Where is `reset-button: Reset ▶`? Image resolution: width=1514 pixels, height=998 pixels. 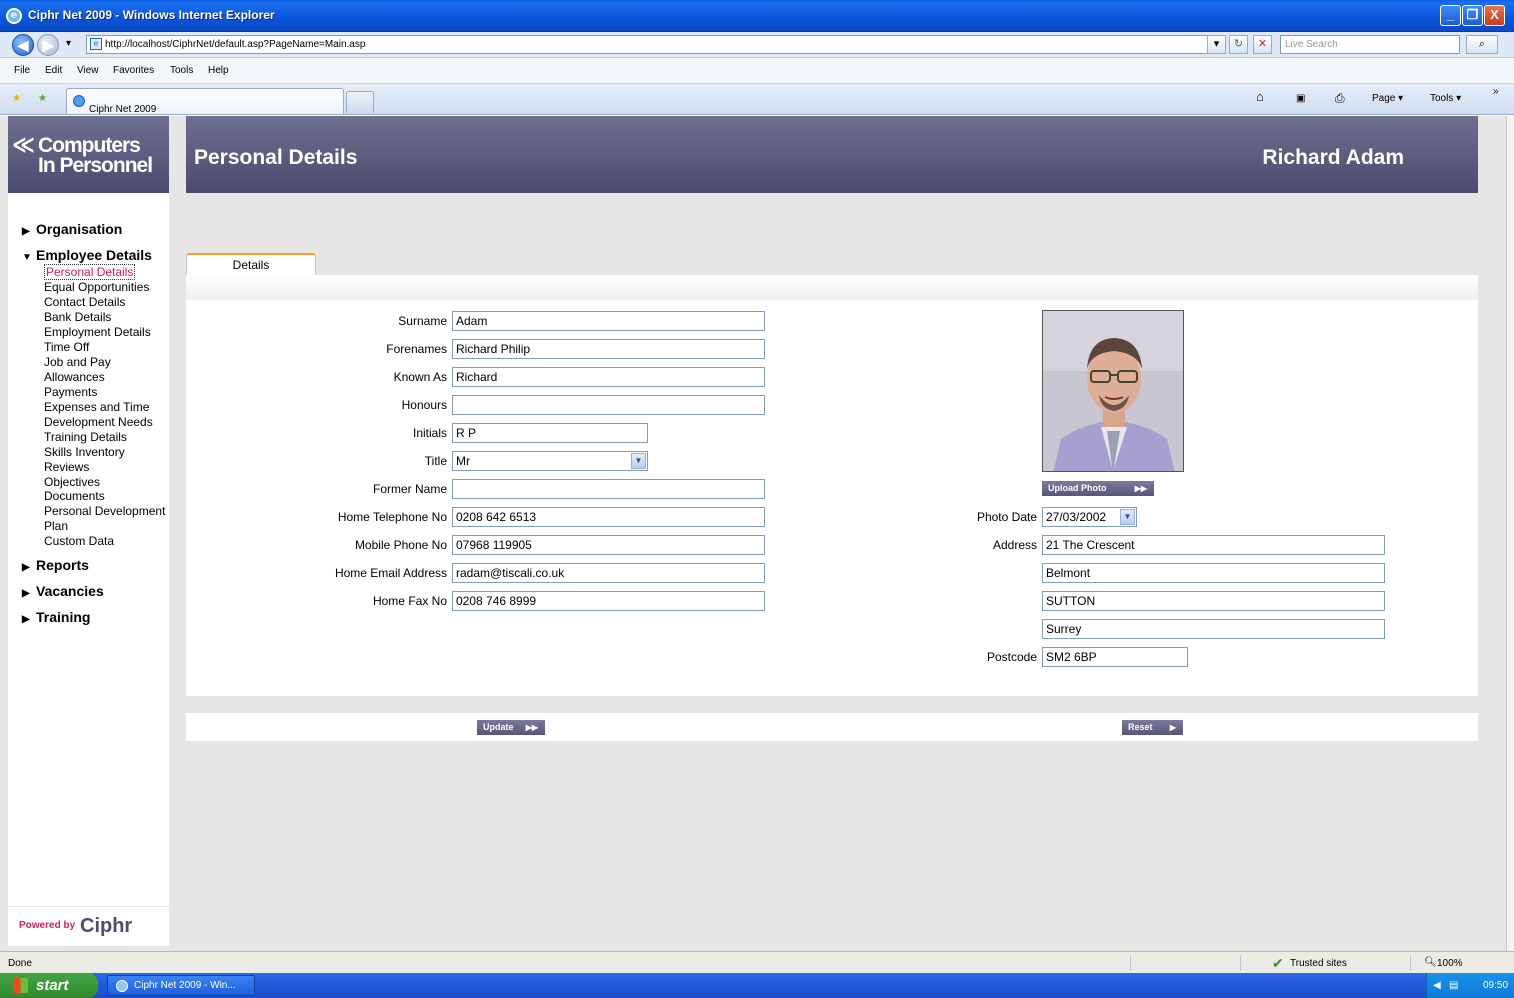
reset-button: Reset ▶ is located at coordinates (1152, 727).